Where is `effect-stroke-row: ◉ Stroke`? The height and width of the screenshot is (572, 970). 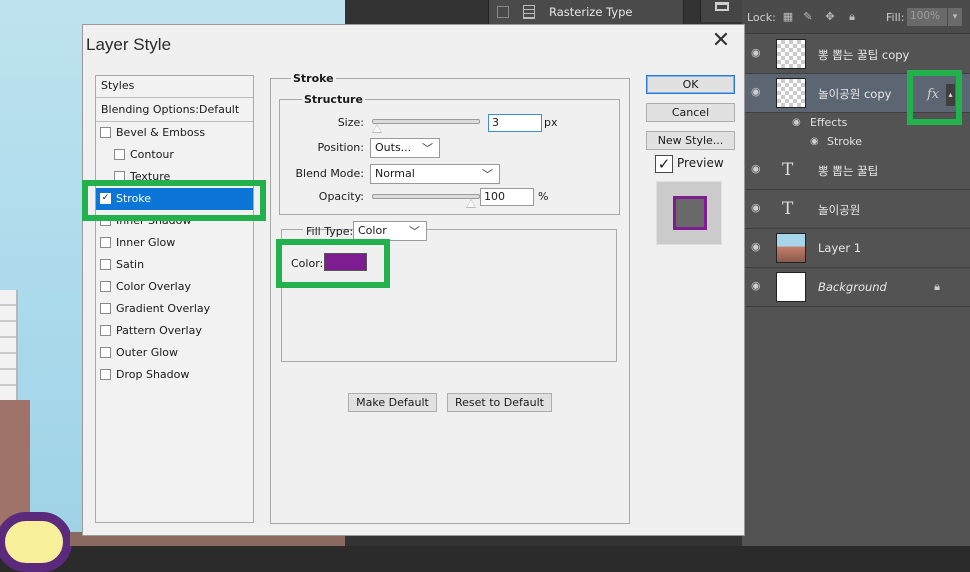 effect-stroke-row: ◉ Stroke is located at coordinates (856, 141).